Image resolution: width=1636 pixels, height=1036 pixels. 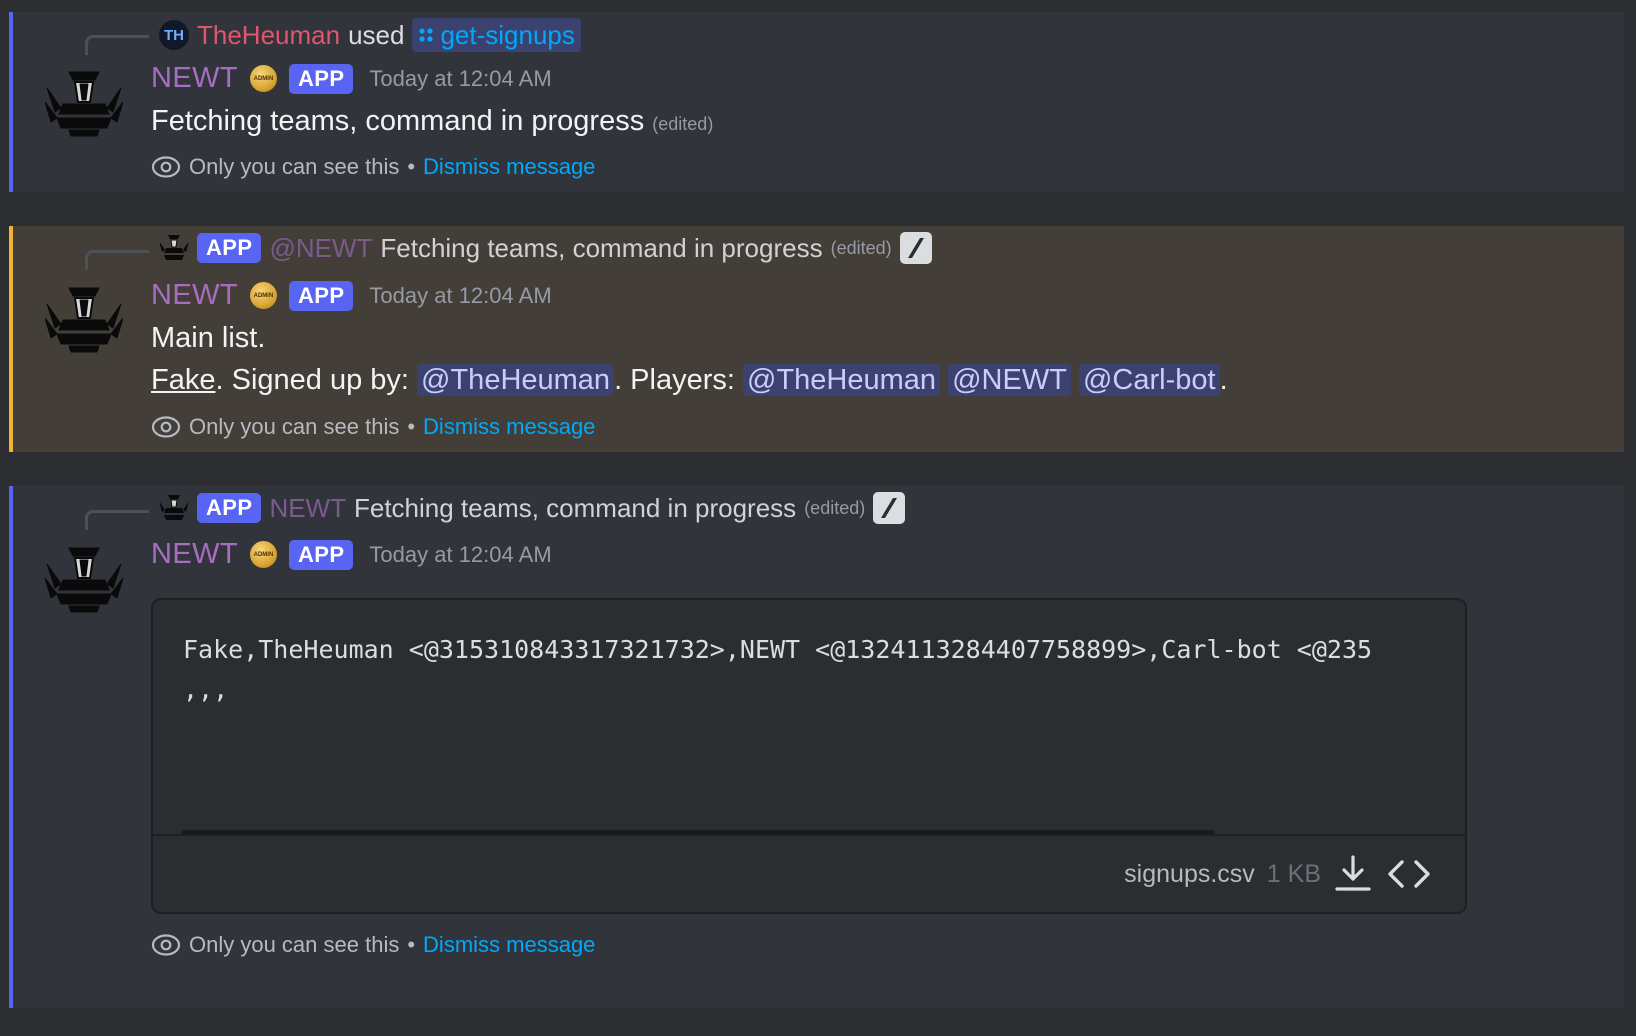 I want to click on mention-player-2: @NEWT, so click(x=1009, y=380).